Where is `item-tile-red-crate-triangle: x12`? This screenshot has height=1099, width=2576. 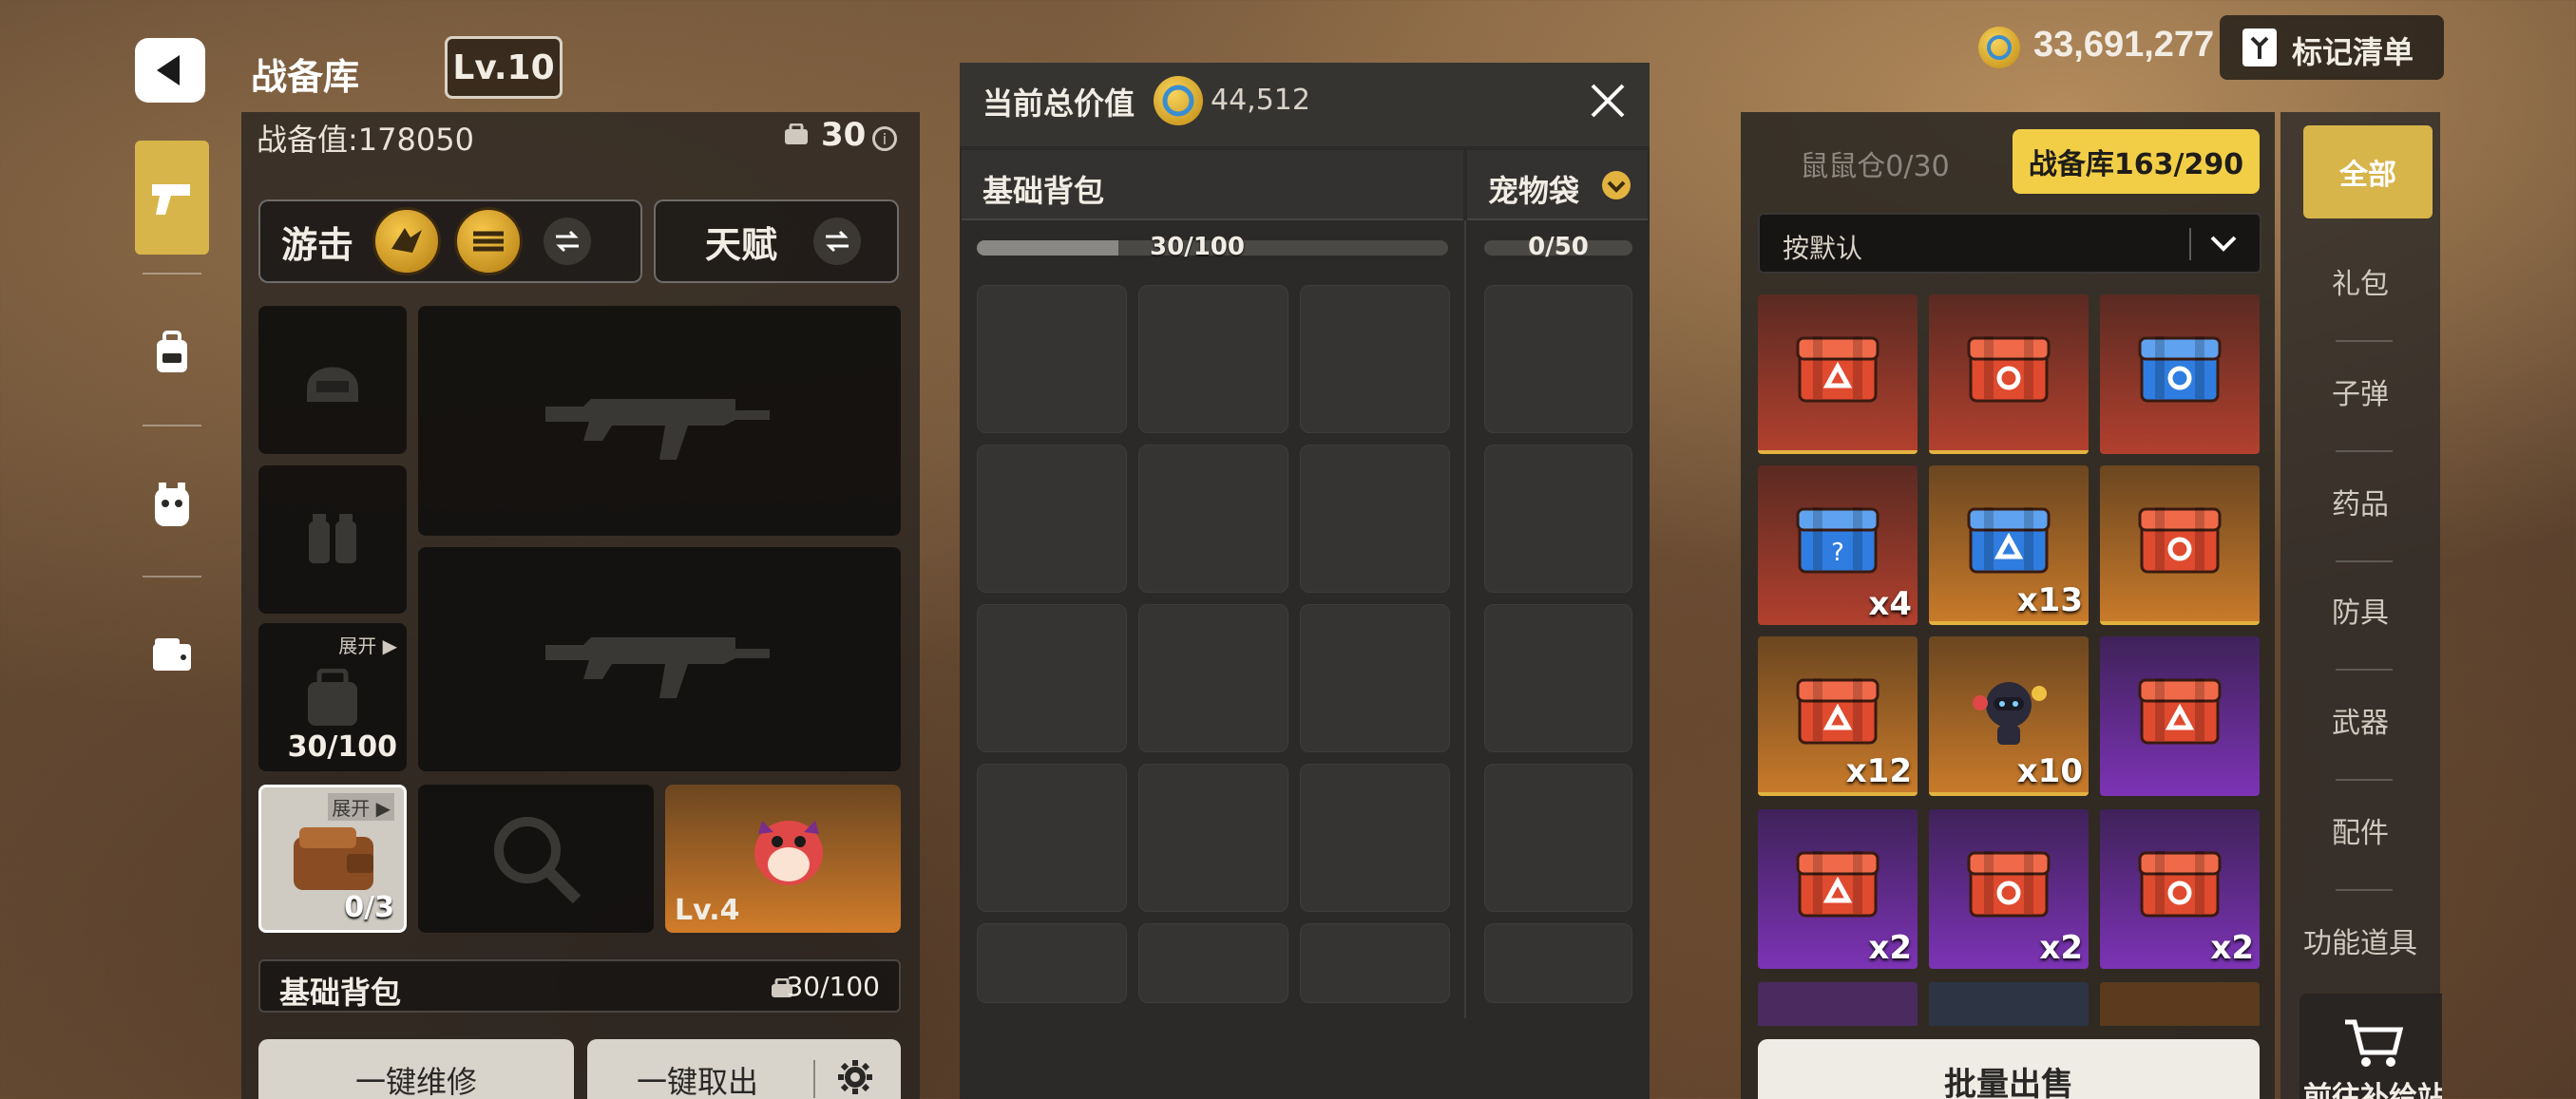 item-tile-red-crate-triangle: x12 is located at coordinates (1838, 716).